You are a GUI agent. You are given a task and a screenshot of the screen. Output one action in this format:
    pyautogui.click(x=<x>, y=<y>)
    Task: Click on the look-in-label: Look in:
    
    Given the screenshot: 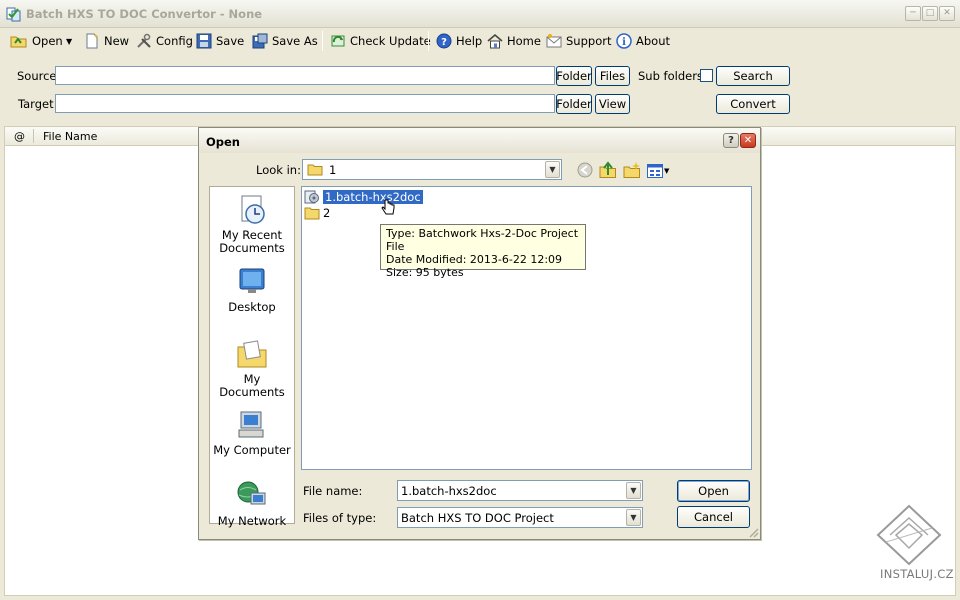 What is the action you would take?
    pyautogui.click(x=278, y=170)
    